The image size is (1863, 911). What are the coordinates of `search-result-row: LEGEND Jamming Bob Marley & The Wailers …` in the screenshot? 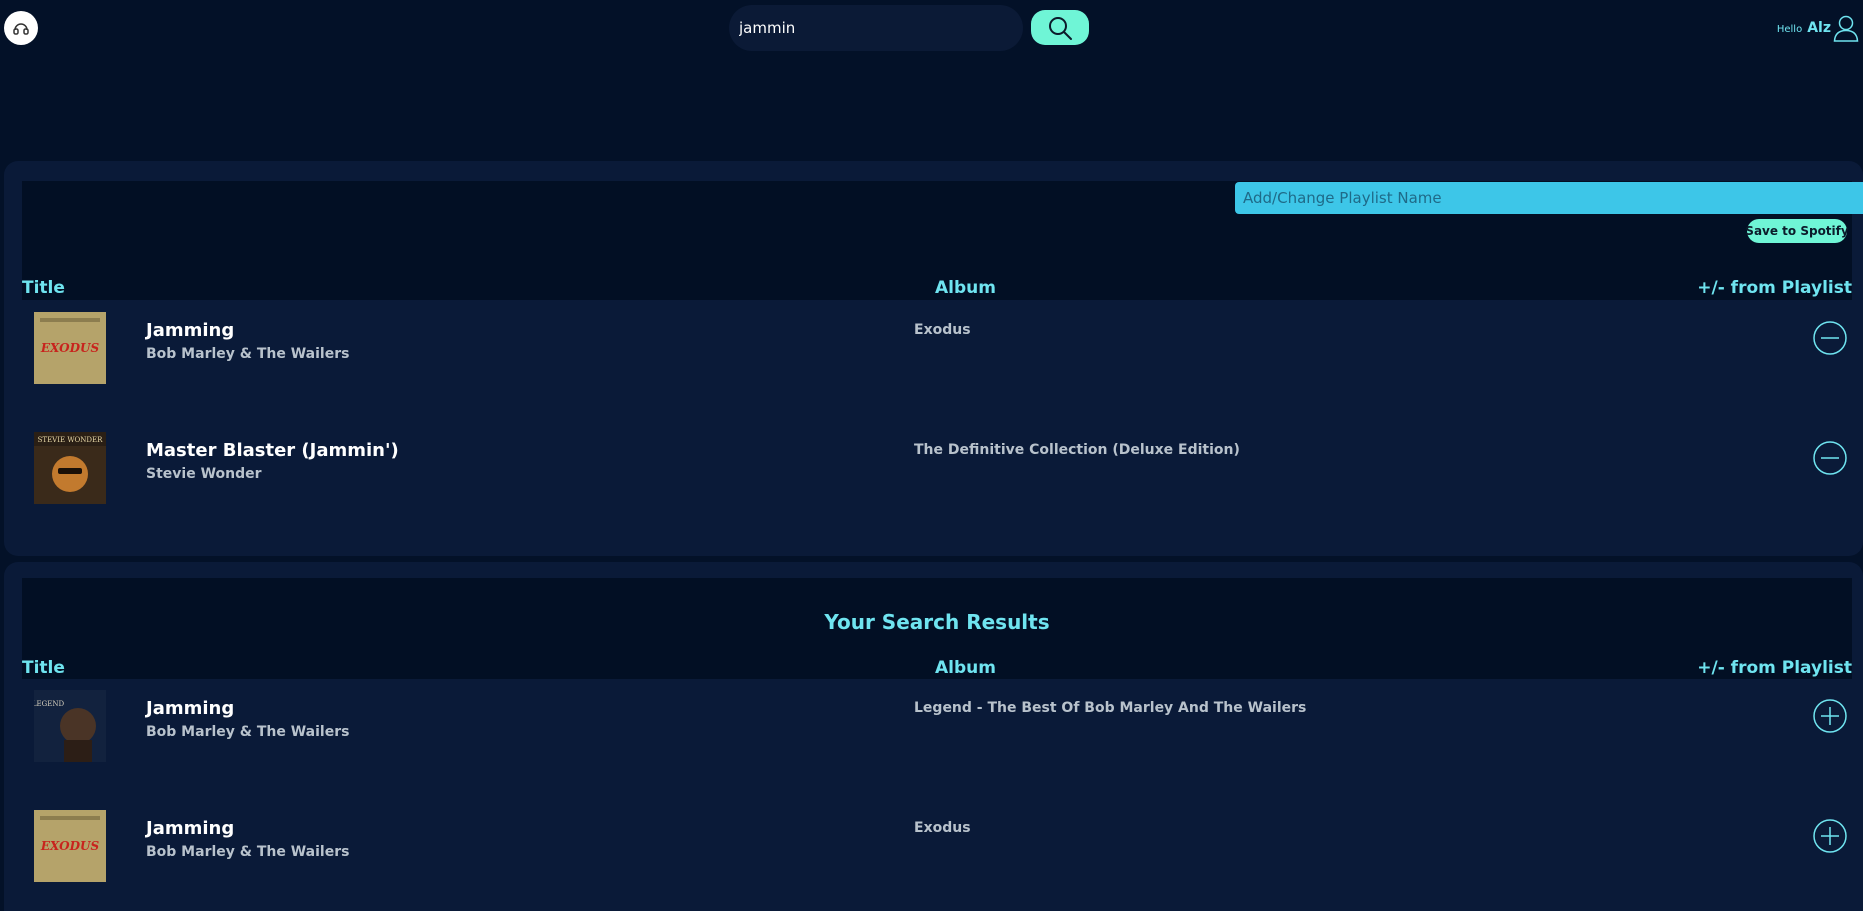 It's located at (937, 740).